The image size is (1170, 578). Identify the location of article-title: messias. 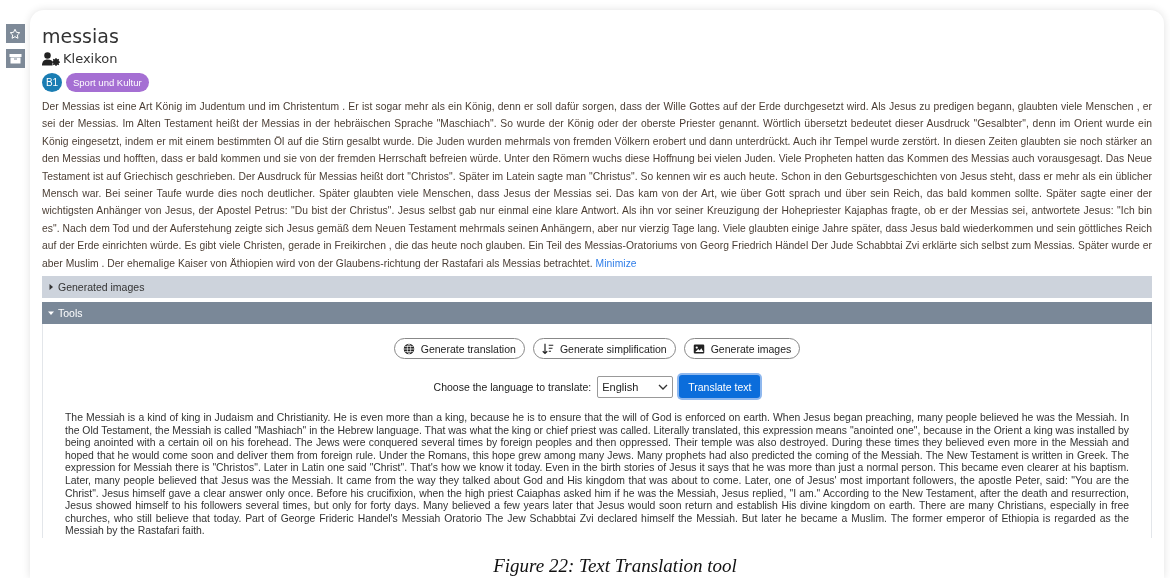
(81, 36).